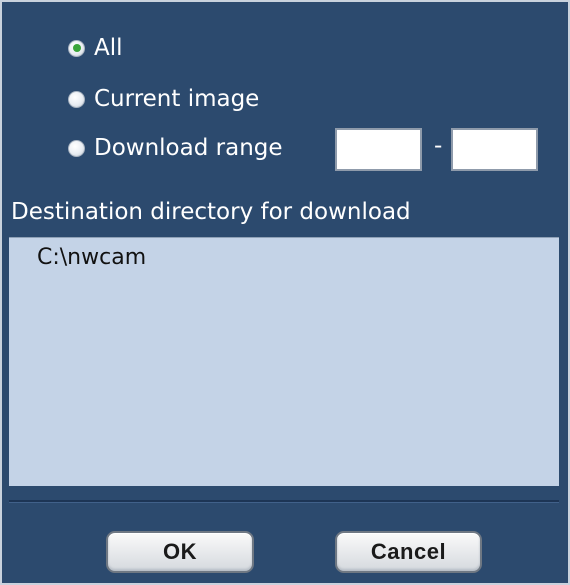 This screenshot has width=570, height=585. I want to click on radio-button-current-image, so click(76, 99).